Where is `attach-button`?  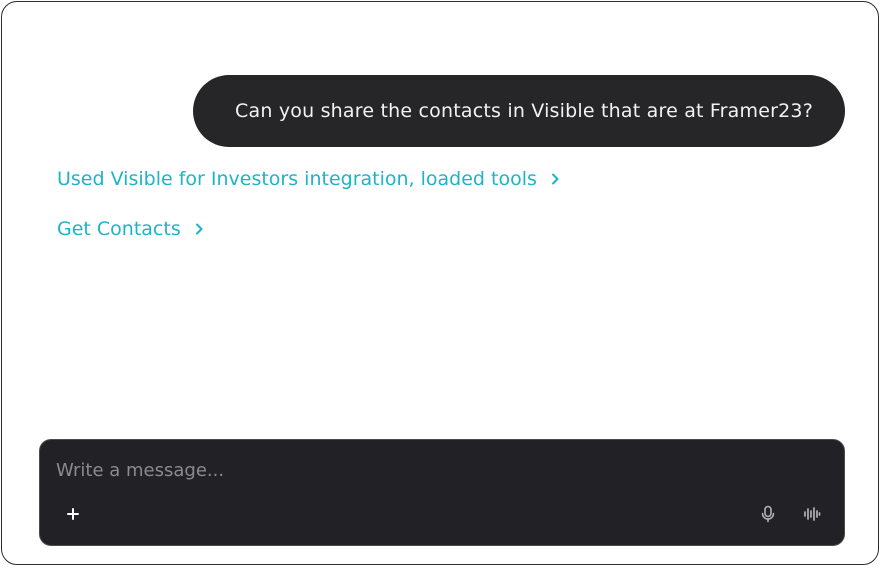
attach-button is located at coordinates (73, 514).